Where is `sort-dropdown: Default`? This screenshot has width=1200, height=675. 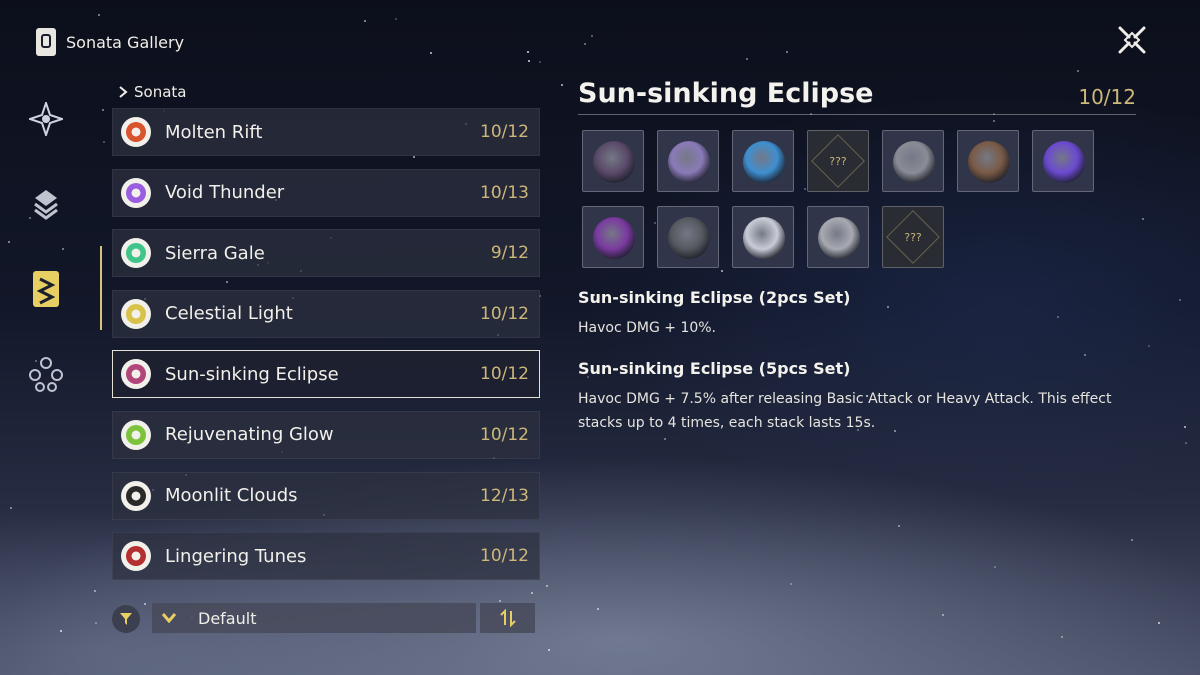
sort-dropdown: Default is located at coordinates (314, 618).